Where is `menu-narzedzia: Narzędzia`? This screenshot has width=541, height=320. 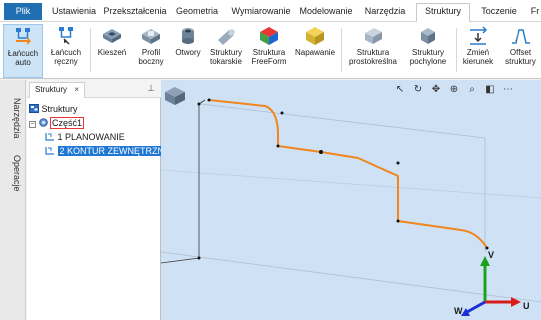 menu-narzedzia: Narzędzia is located at coordinates (385, 13).